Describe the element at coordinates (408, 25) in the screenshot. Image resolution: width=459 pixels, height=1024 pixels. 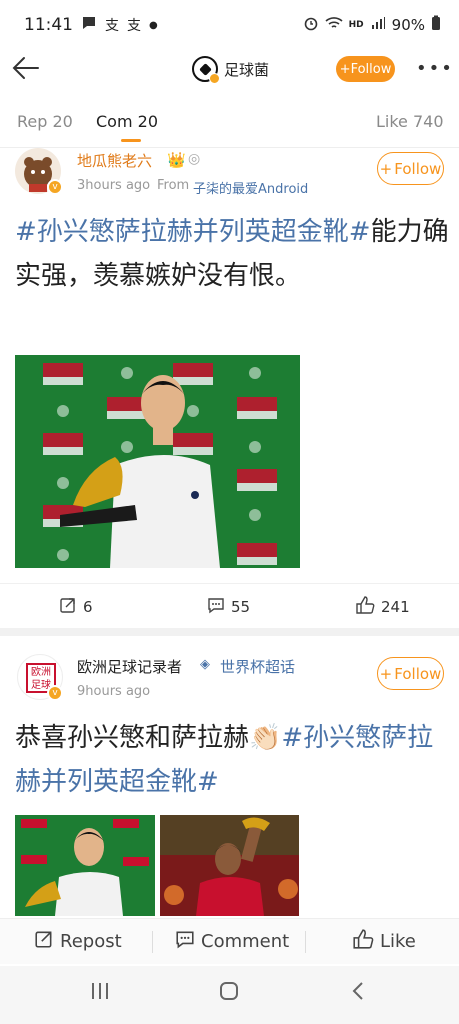
I see `battery-level: 90%` at that location.